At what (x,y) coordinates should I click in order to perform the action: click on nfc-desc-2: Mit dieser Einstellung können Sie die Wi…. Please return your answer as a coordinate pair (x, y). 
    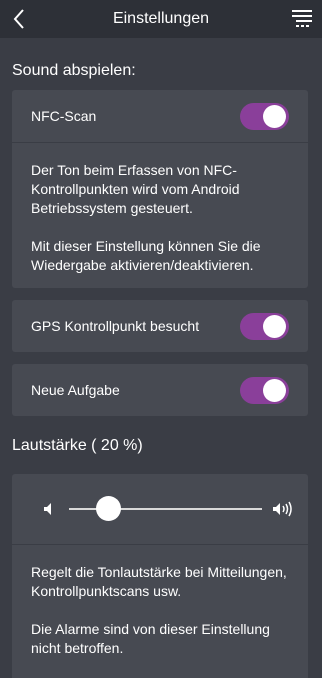
    Looking at the image, I should click on (146, 255).